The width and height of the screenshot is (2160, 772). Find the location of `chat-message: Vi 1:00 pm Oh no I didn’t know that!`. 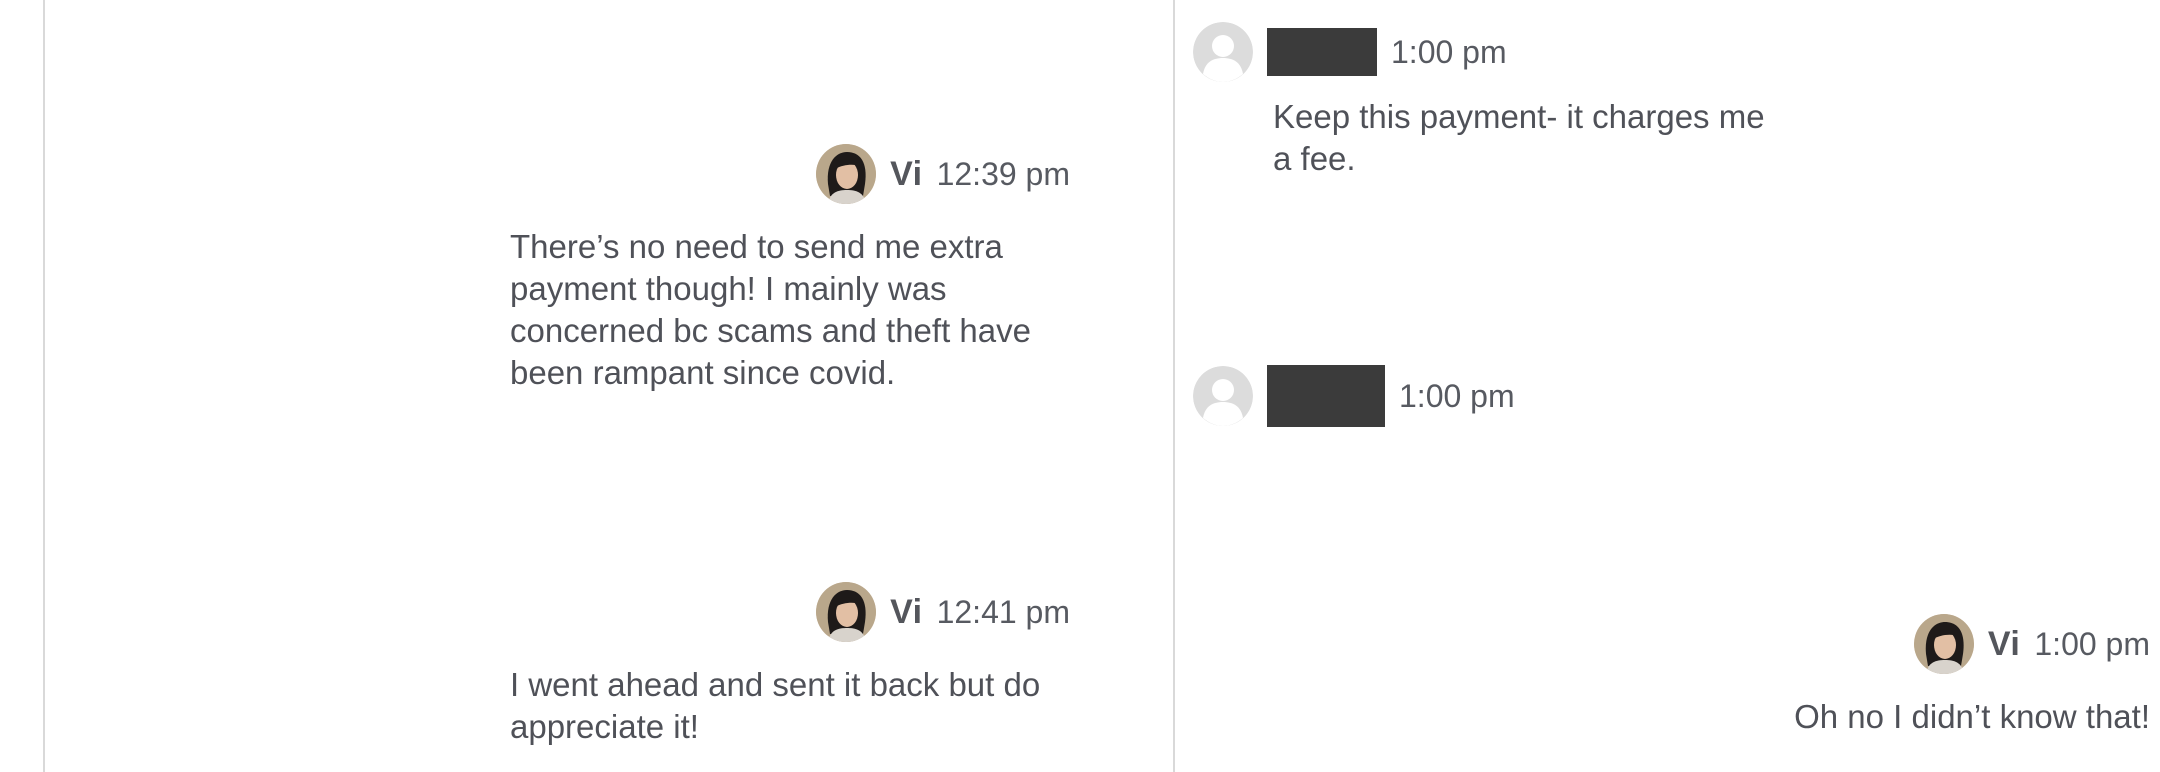

chat-message: Vi 1:00 pm Oh no I didn’t know that! is located at coordinates (1855, 675).